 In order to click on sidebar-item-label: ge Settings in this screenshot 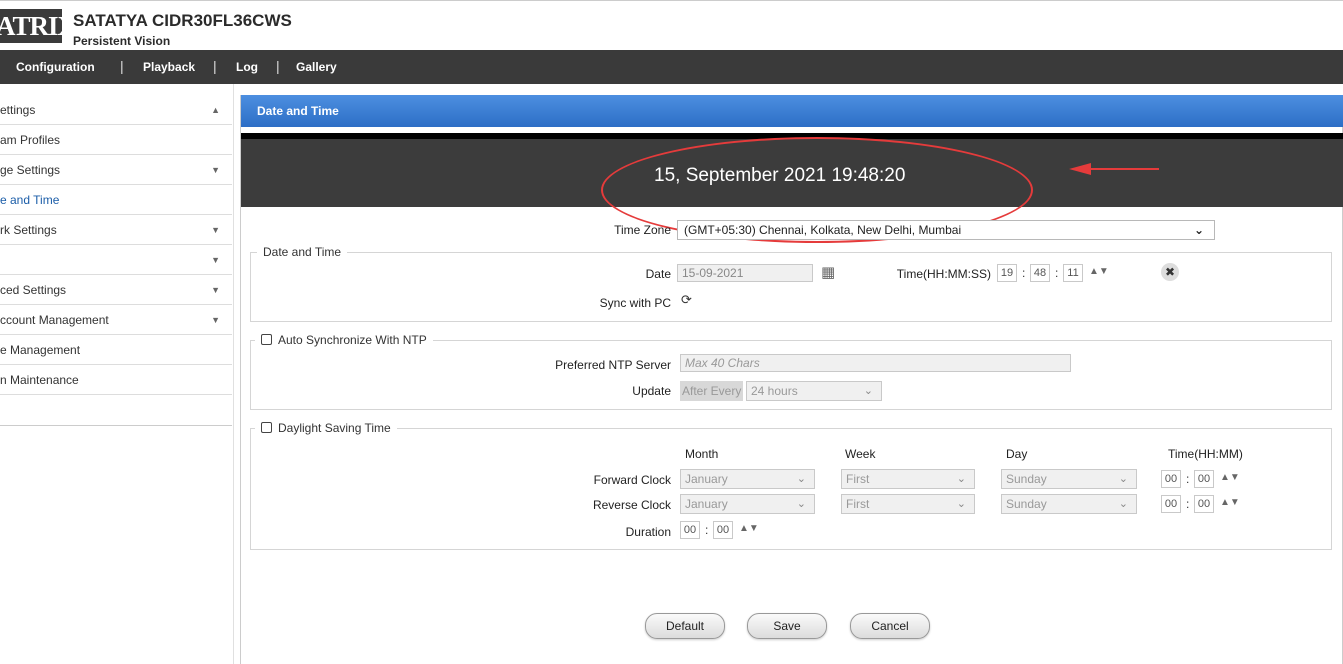, I will do `click(30, 170)`.